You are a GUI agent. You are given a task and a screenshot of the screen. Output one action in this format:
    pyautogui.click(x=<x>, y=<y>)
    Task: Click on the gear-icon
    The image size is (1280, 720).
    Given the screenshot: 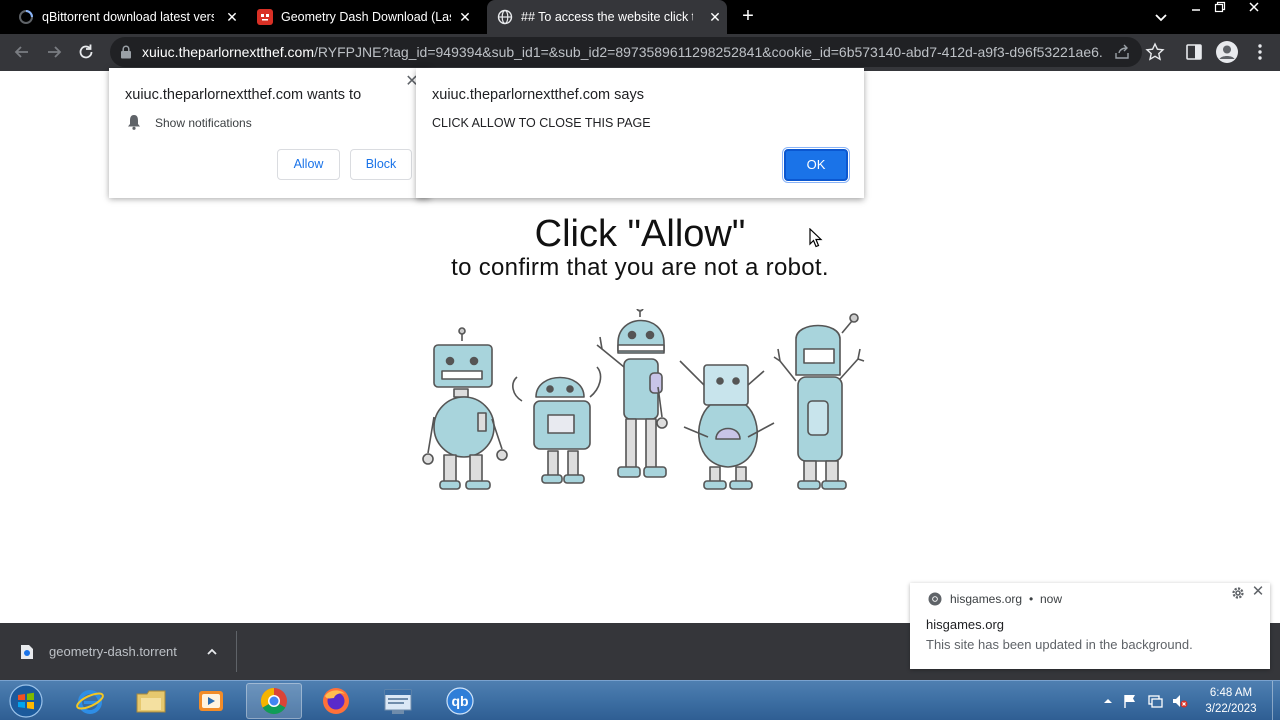 What is the action you would take?
    pyautogui.click(x=1238, y=593)
    